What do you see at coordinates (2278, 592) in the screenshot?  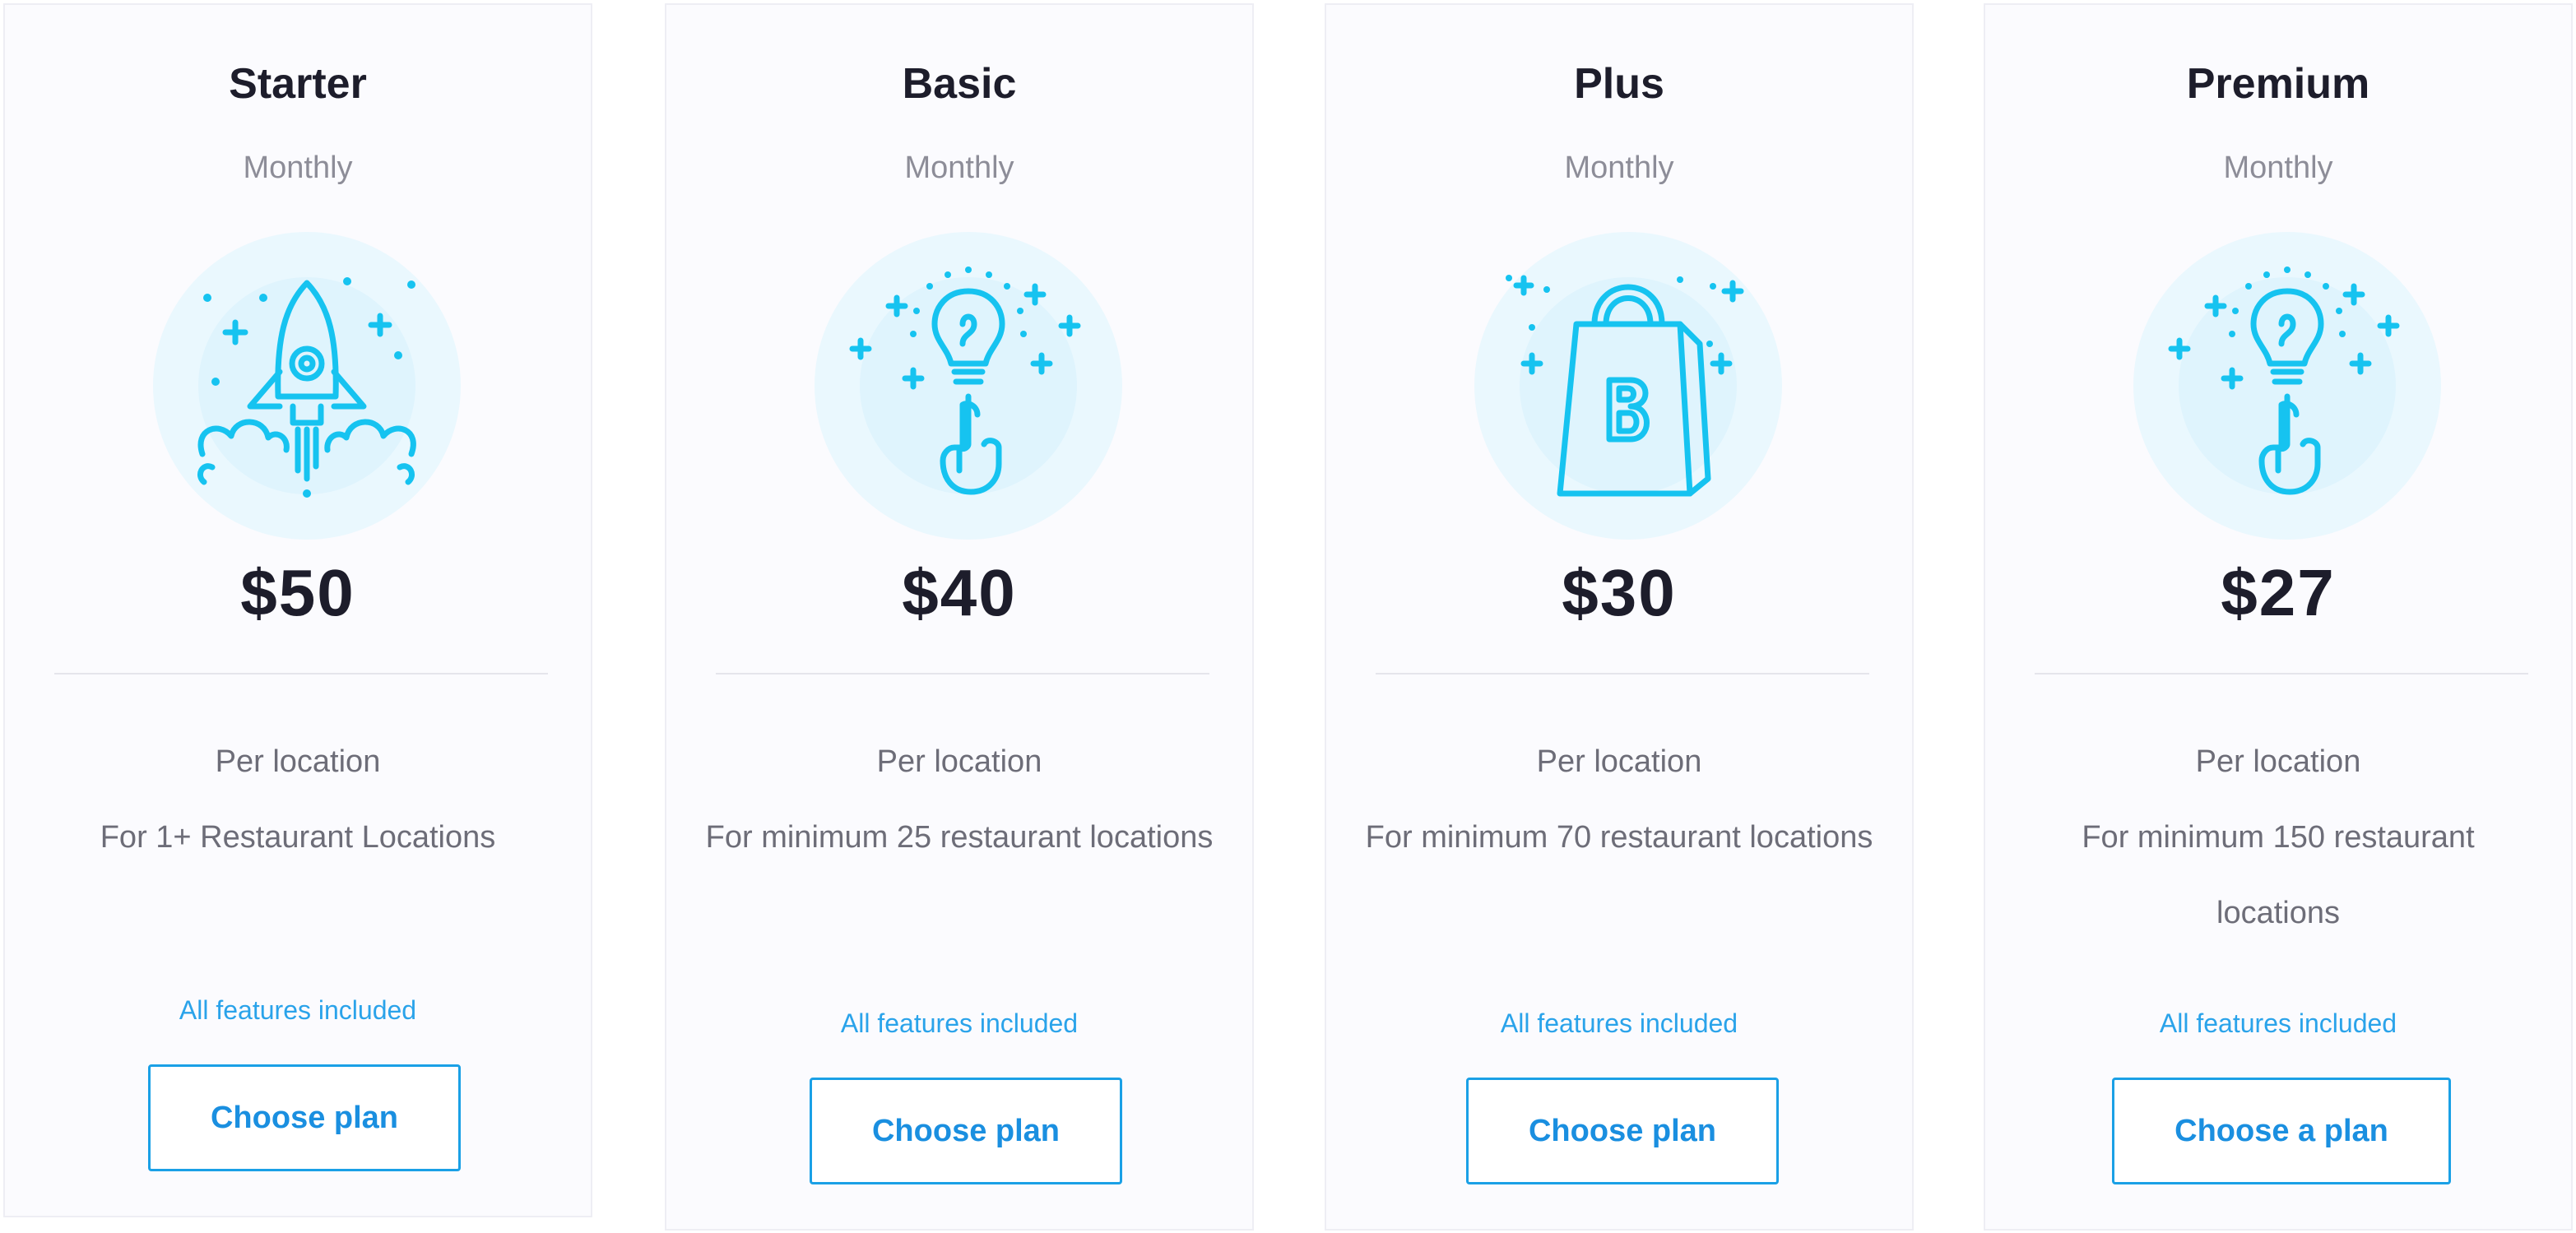 I see `plan-price: $27` at bounding box center [2278, 592].